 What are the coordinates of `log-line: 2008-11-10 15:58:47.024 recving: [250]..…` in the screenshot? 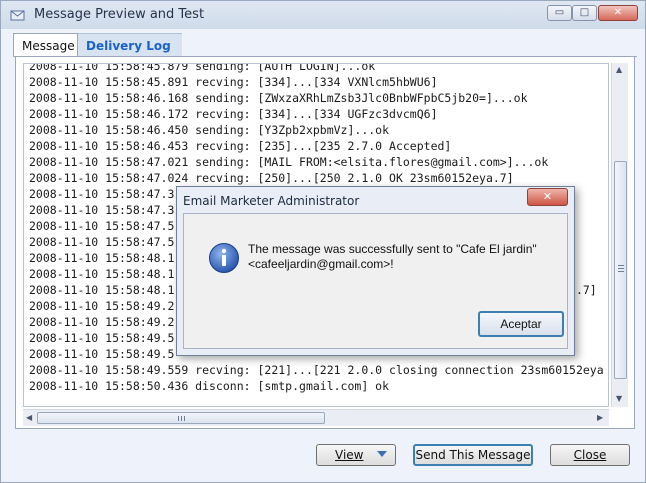 It's located at (271, 178).